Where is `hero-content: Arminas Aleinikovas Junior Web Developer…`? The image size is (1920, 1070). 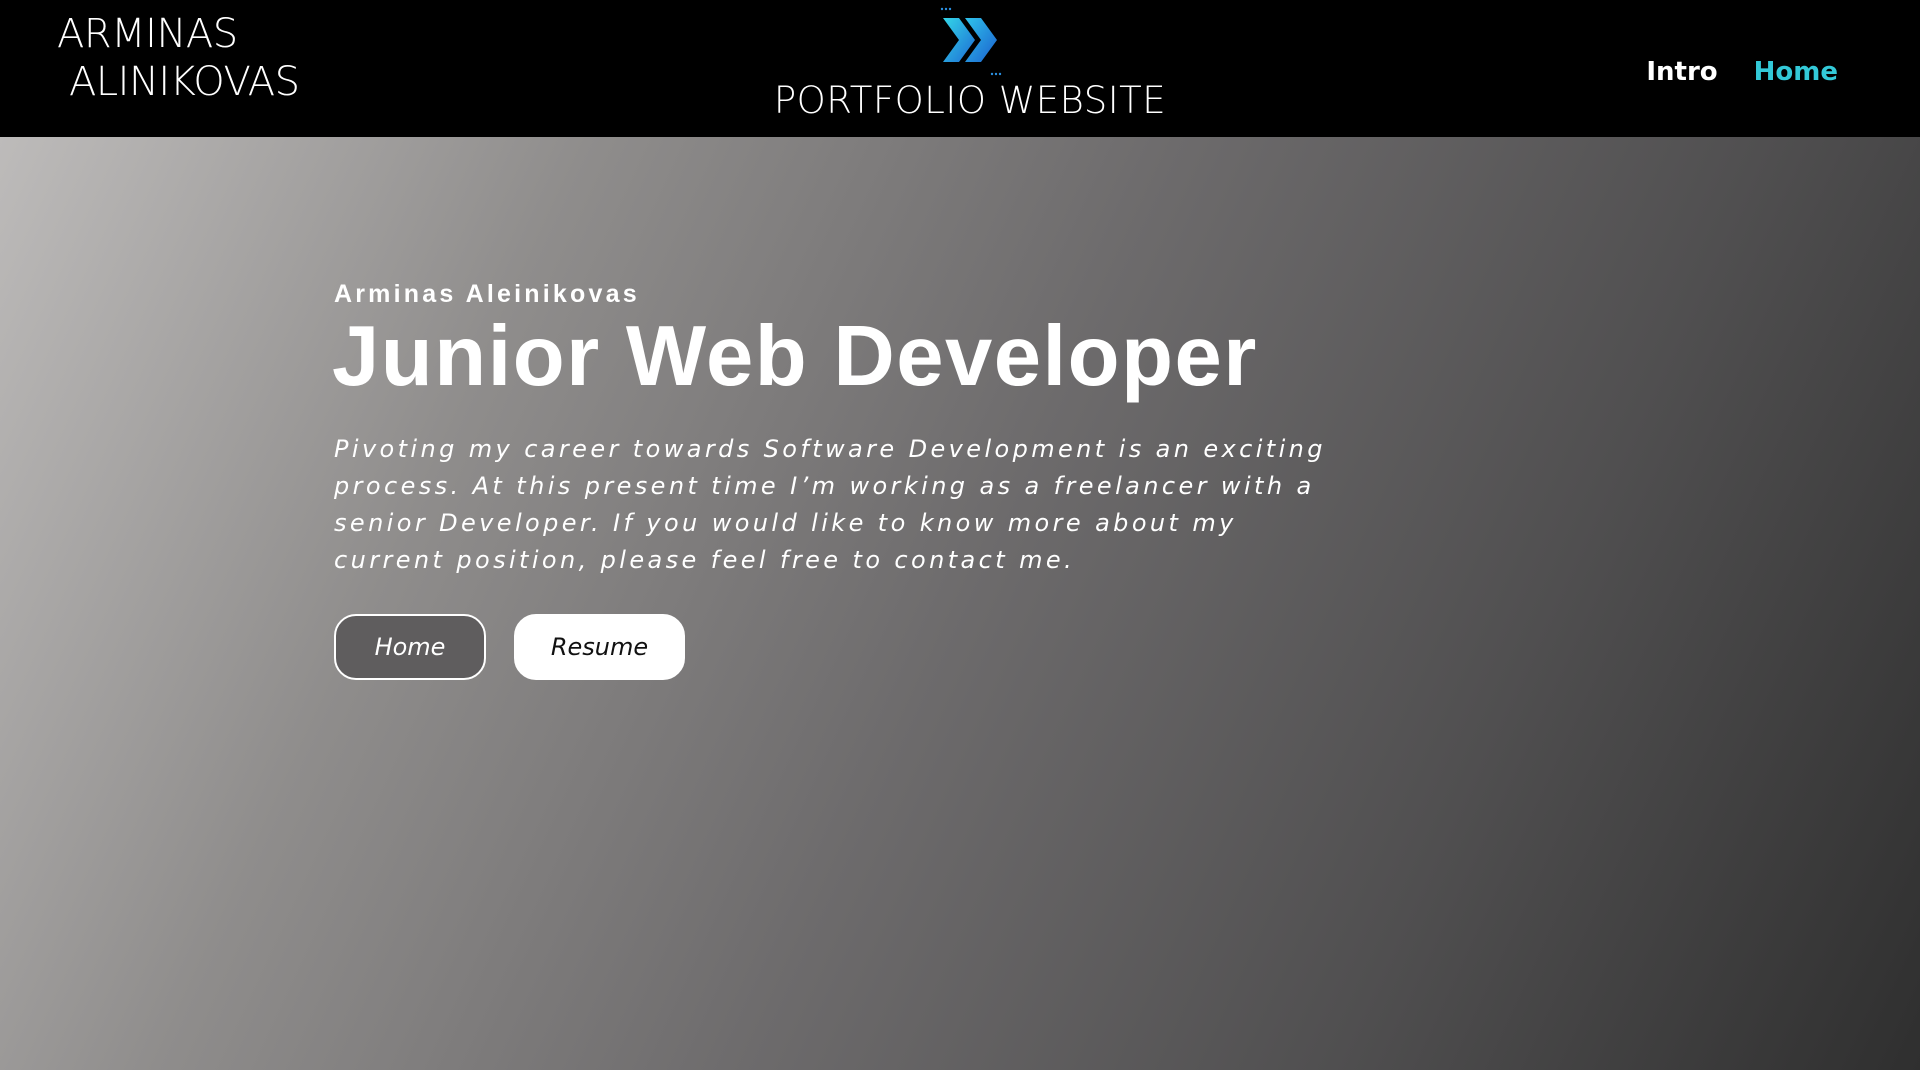 hero-content: Arminas Aleinikovas Junior Web Developer… is located at coordinates (833, 429).